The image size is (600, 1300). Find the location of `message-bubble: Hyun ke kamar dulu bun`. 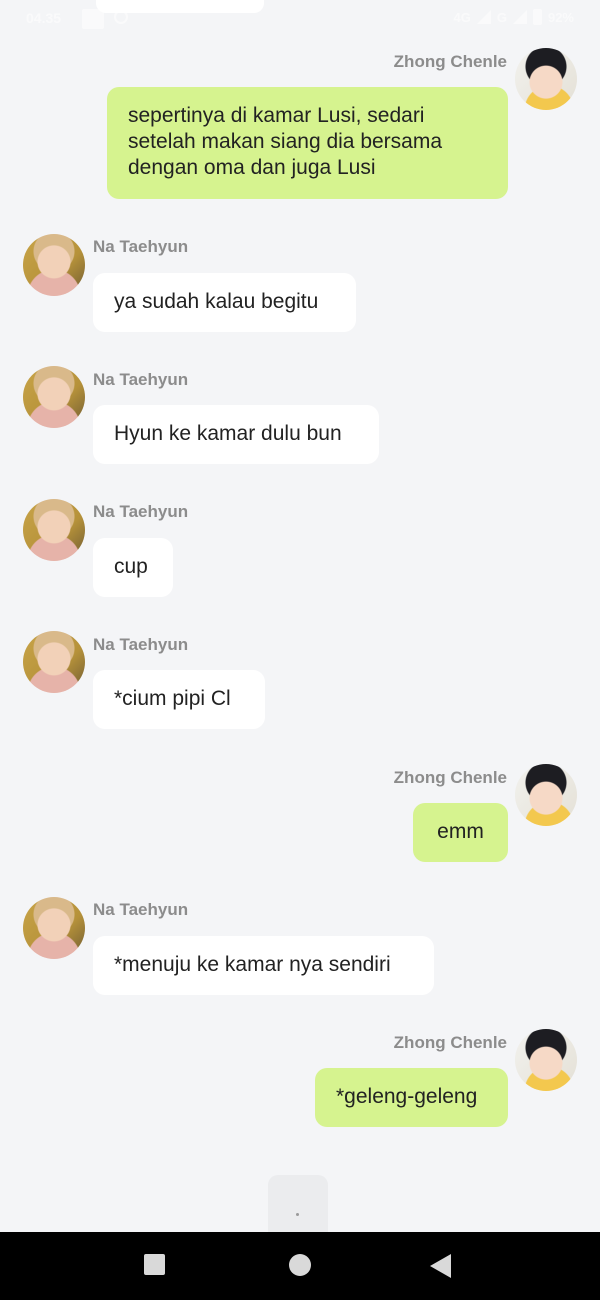

message-bubble: Hyun ke kamar dulu bun is located at coordinates (236, 434).